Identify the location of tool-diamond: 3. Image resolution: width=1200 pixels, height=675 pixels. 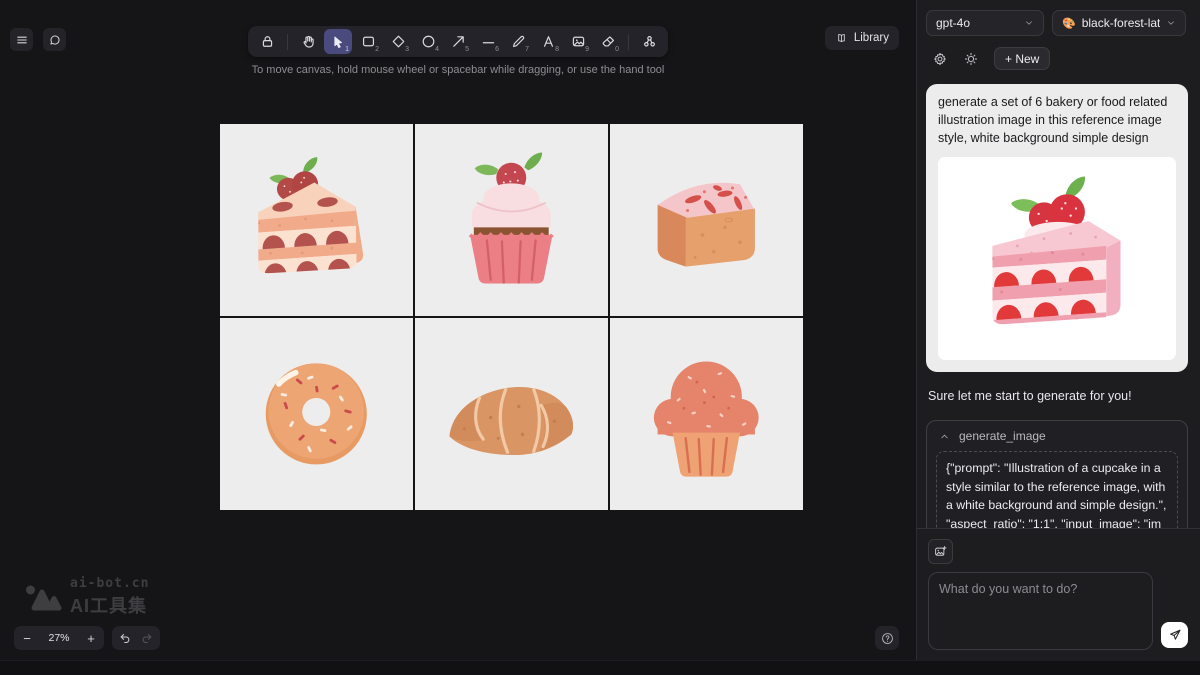
(398, 41).